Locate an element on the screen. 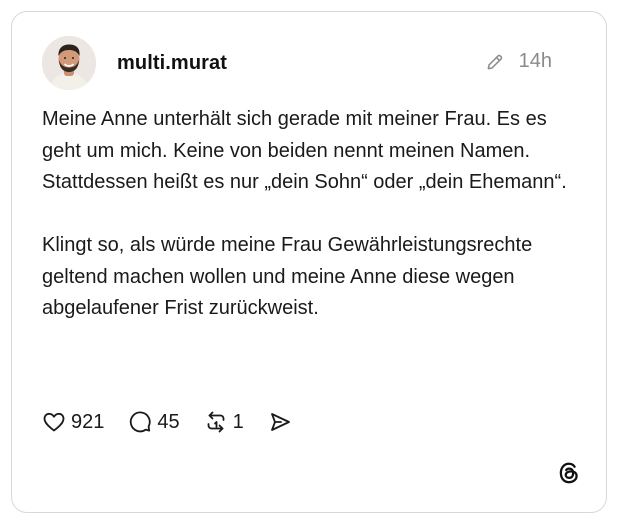 The width and height of the screenshot is (620, 524). post-meta: 14h is located at coordinates (518, 61).